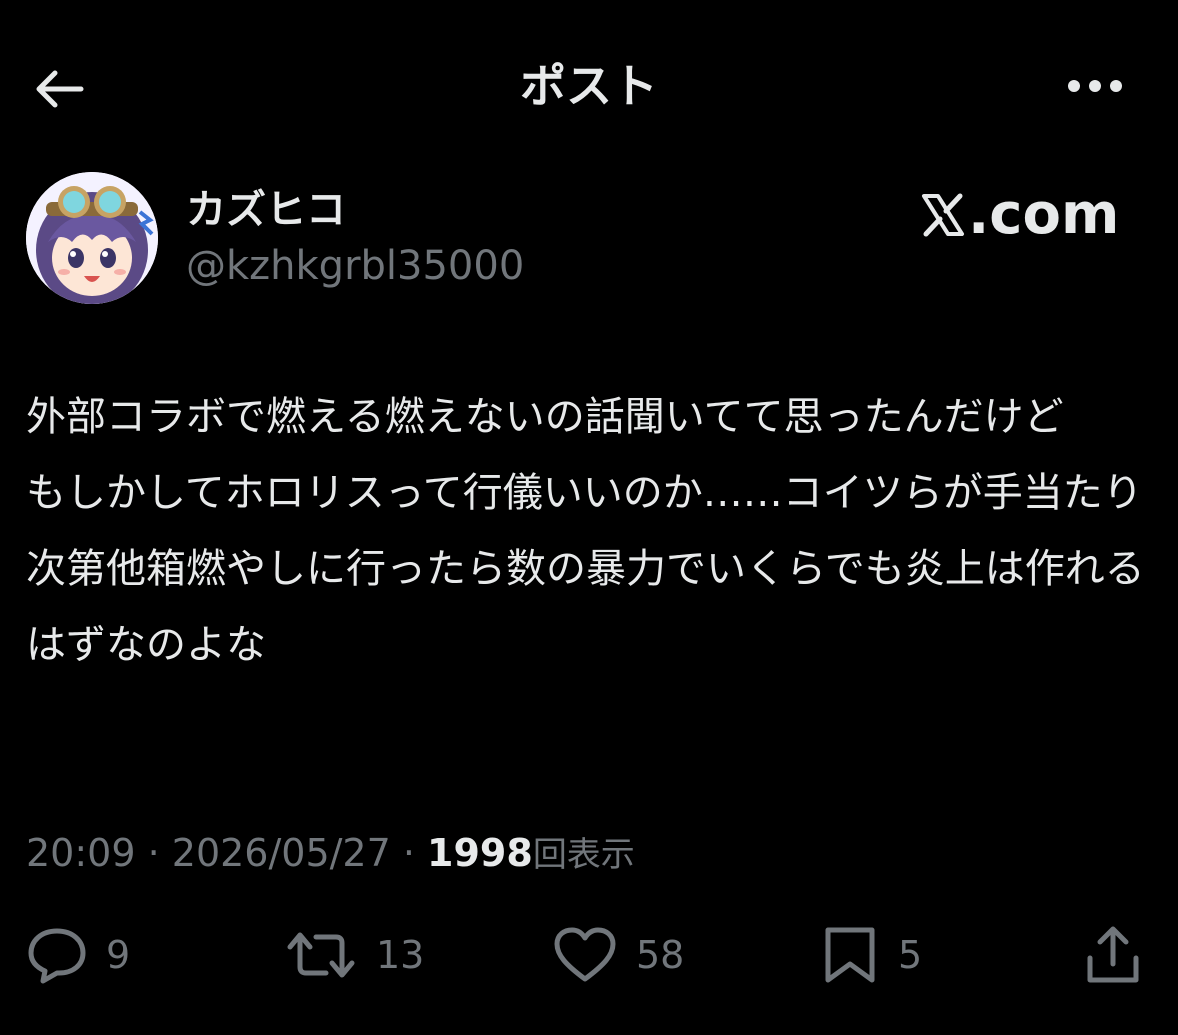 The width and height of the screenshot is (1178, 1035). I want to click on more-horizontal-icon, so click(1095, 86).